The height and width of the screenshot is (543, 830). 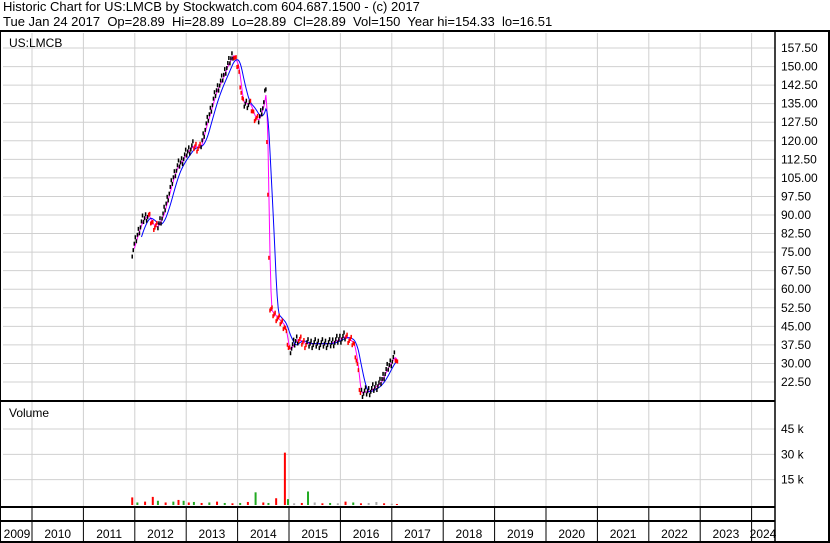 I want to click on year-label: 2021, so click(x=623, y=534).